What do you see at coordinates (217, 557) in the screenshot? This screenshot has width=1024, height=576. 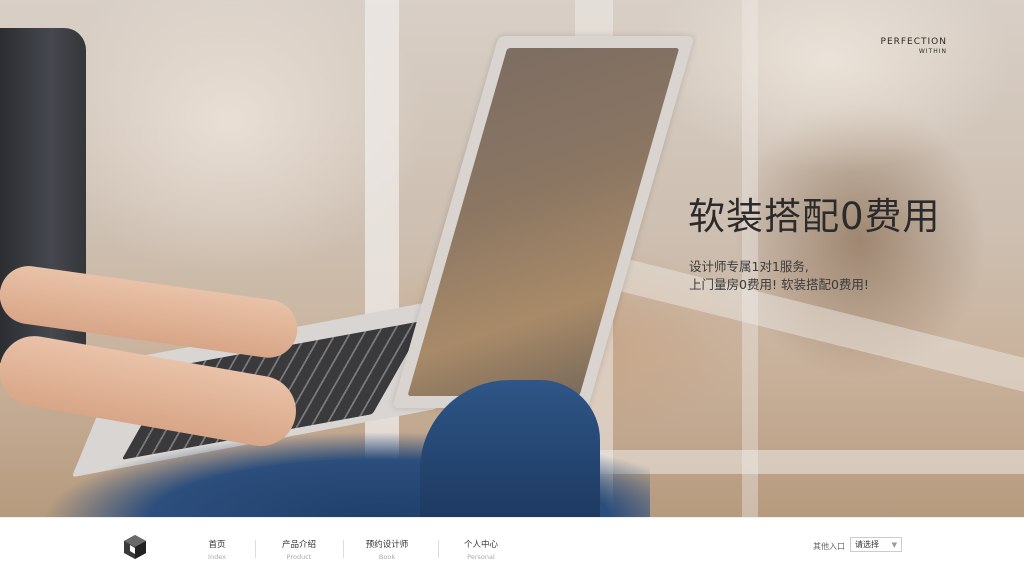 I see `nav-sublabel: Index` at bounding box center [217, 557].